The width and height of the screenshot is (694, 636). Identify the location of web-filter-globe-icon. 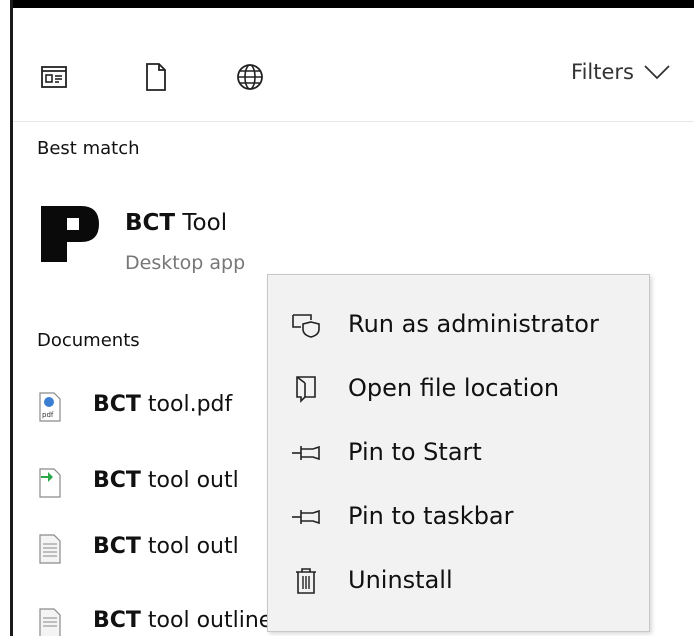
(250, 77).